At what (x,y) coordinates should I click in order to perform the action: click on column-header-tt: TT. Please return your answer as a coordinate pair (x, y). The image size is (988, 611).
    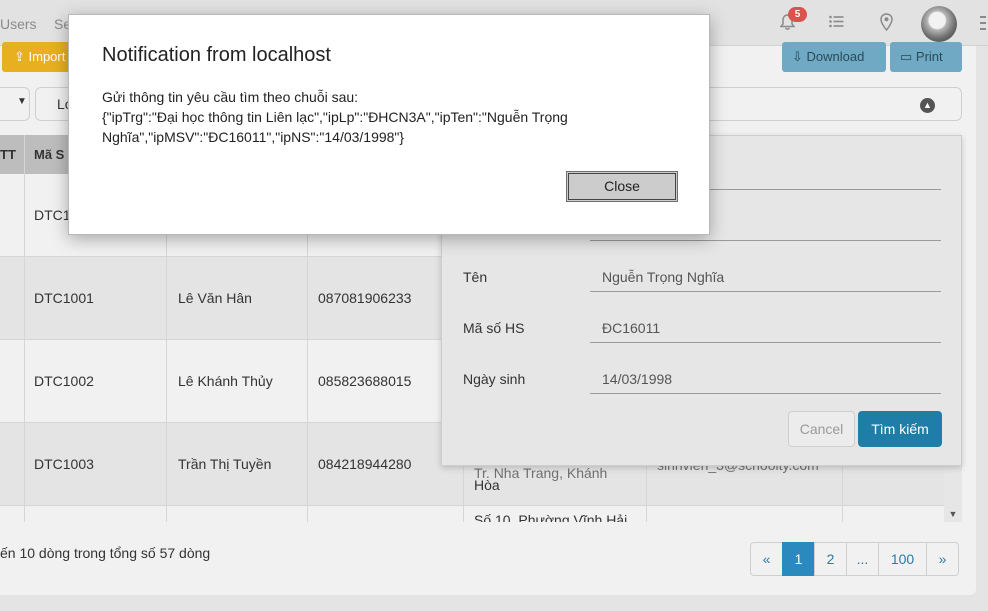
    Looking at the image, I should click on (8, 154).